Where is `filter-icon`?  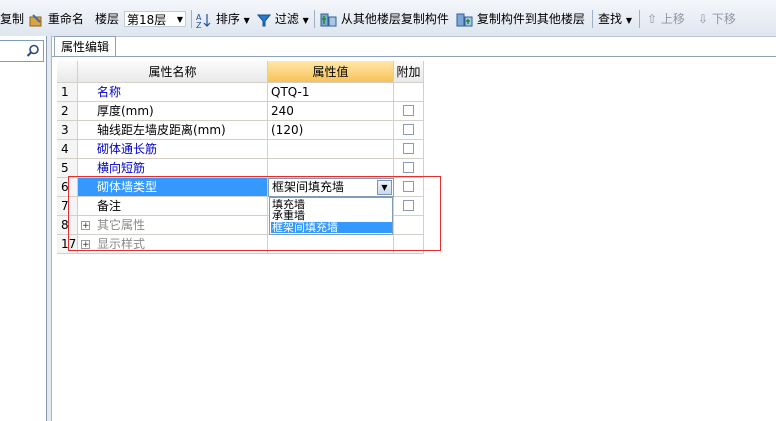
filter-icon is located at coordinates (264, 20).